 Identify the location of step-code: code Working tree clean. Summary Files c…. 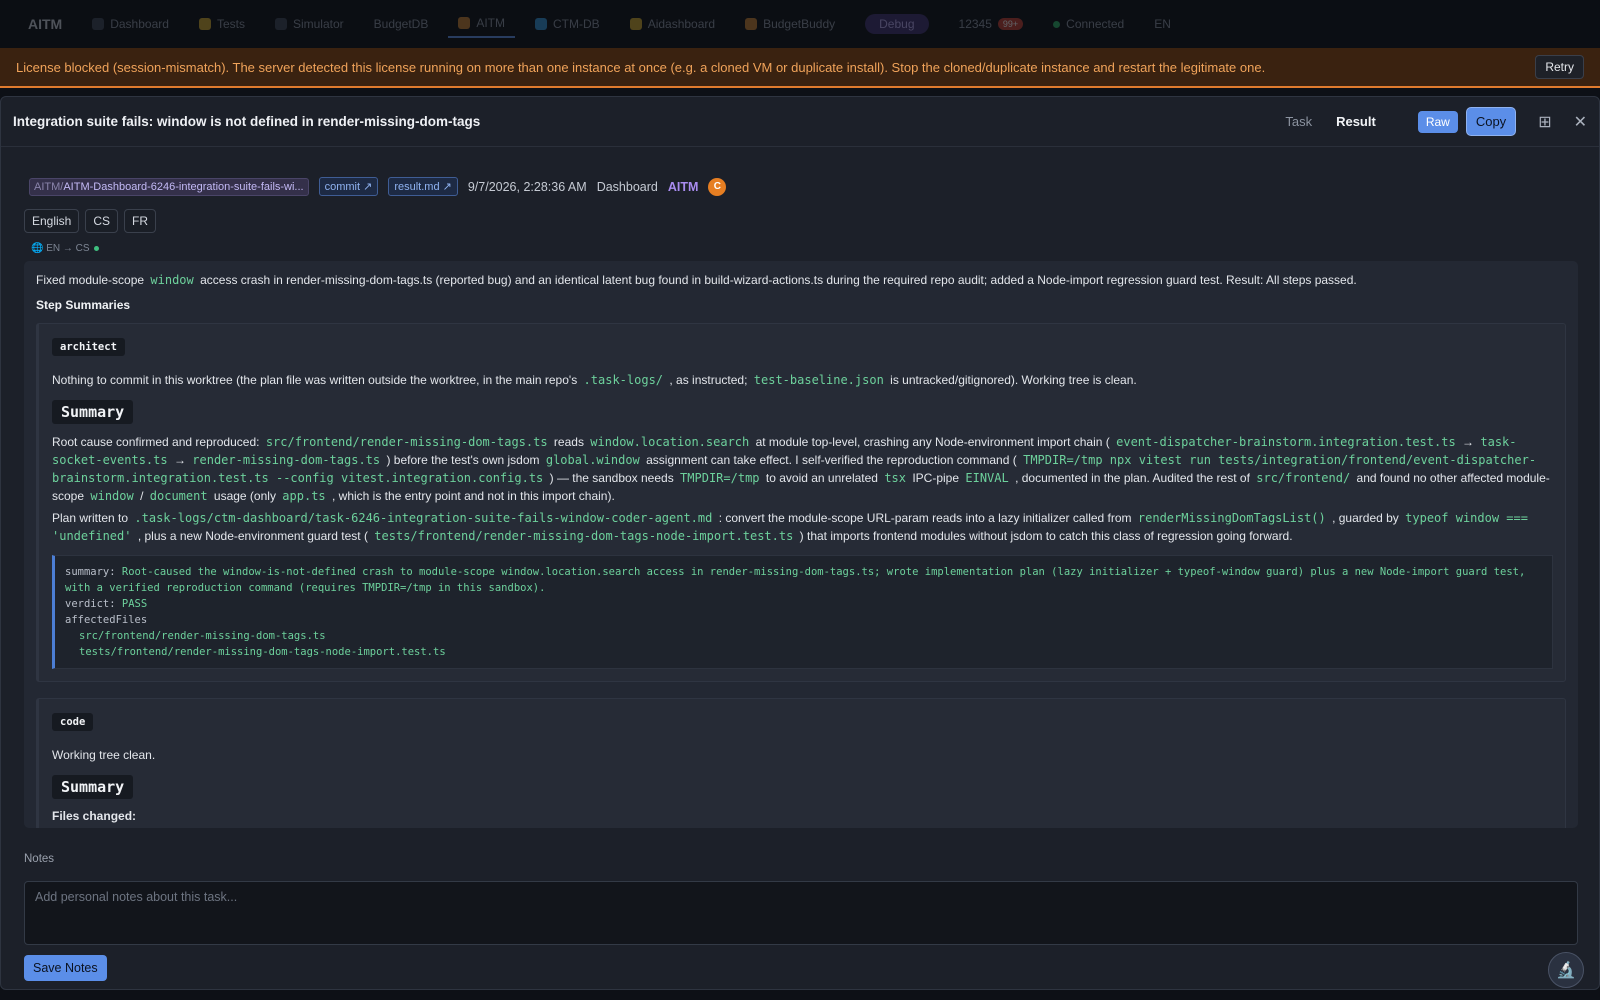
(801, 763).